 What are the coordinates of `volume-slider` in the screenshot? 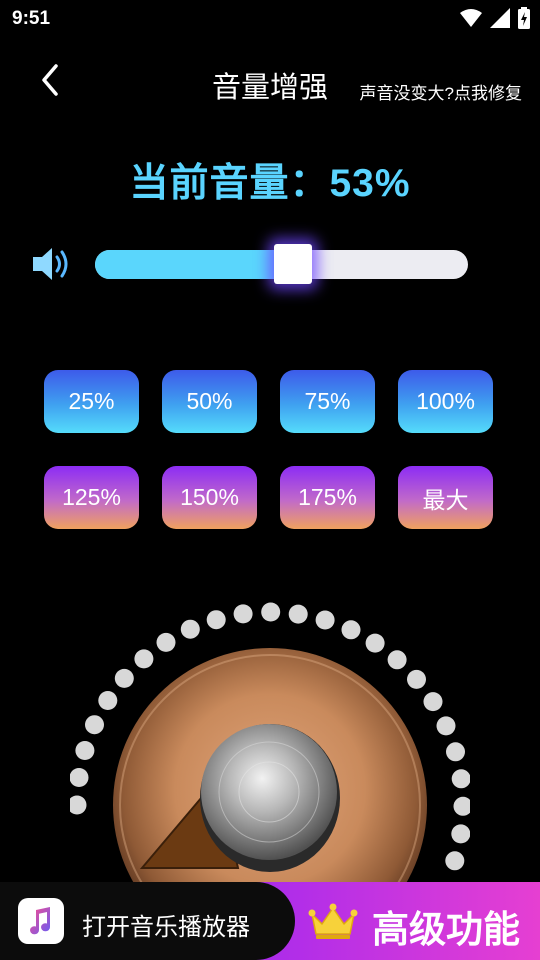 It's located at (281, 264).